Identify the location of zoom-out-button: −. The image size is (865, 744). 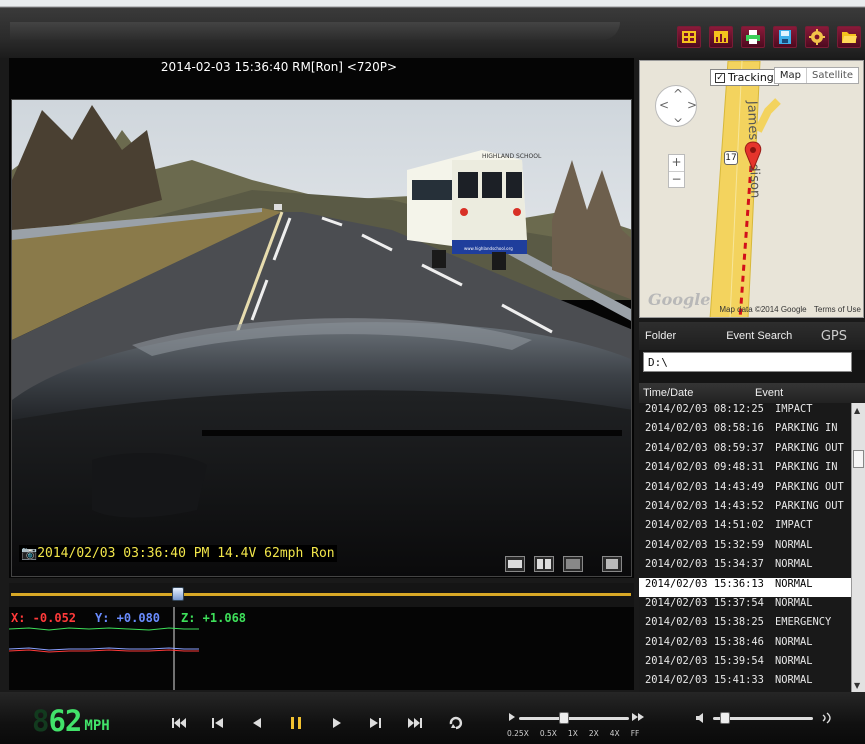
(676, 179).